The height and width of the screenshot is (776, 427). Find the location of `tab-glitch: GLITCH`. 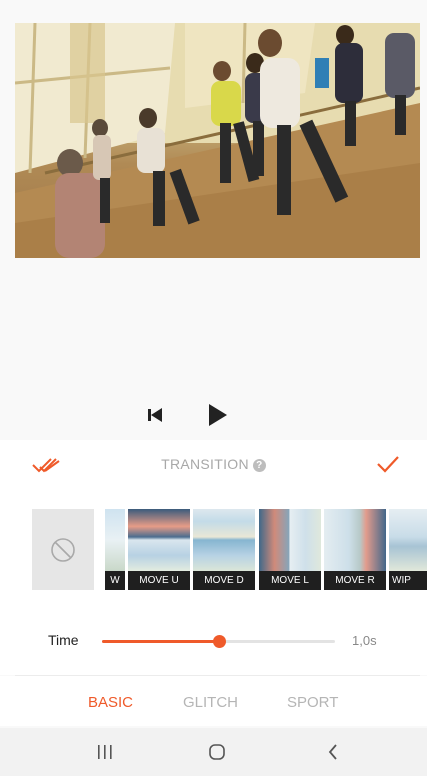

tab-glitch: GLITCH is located at coordinates (210, 702).